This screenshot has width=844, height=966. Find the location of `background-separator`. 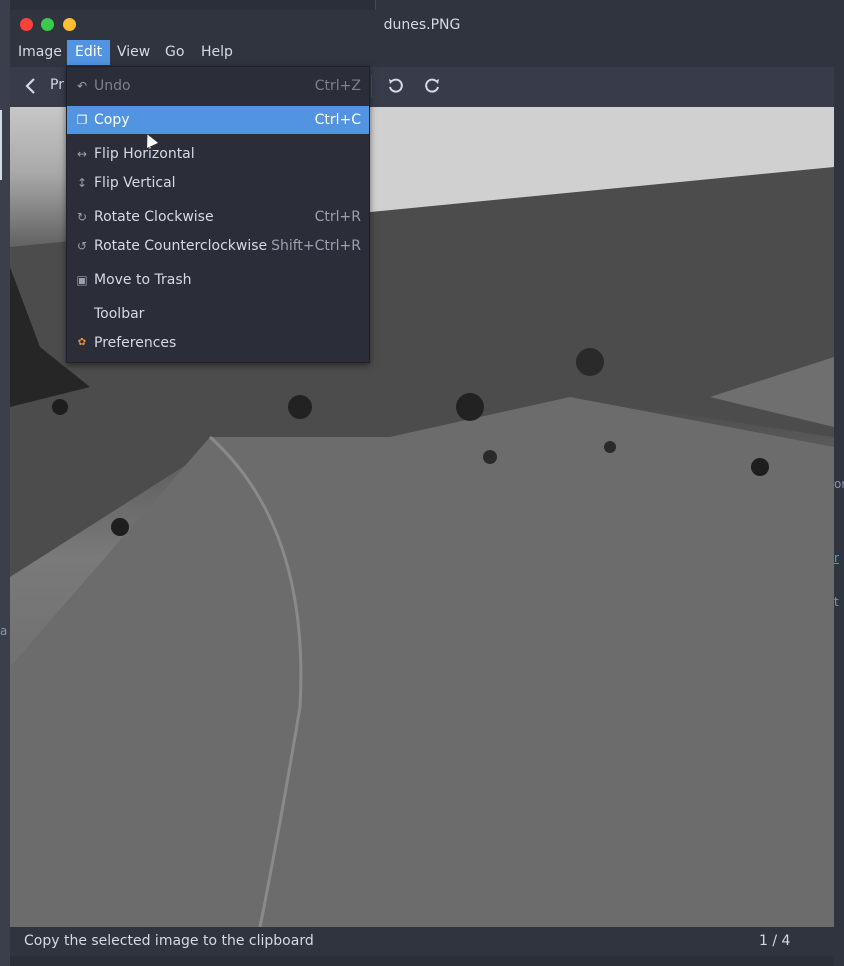

background-separator is located at coordinates (375, 5).